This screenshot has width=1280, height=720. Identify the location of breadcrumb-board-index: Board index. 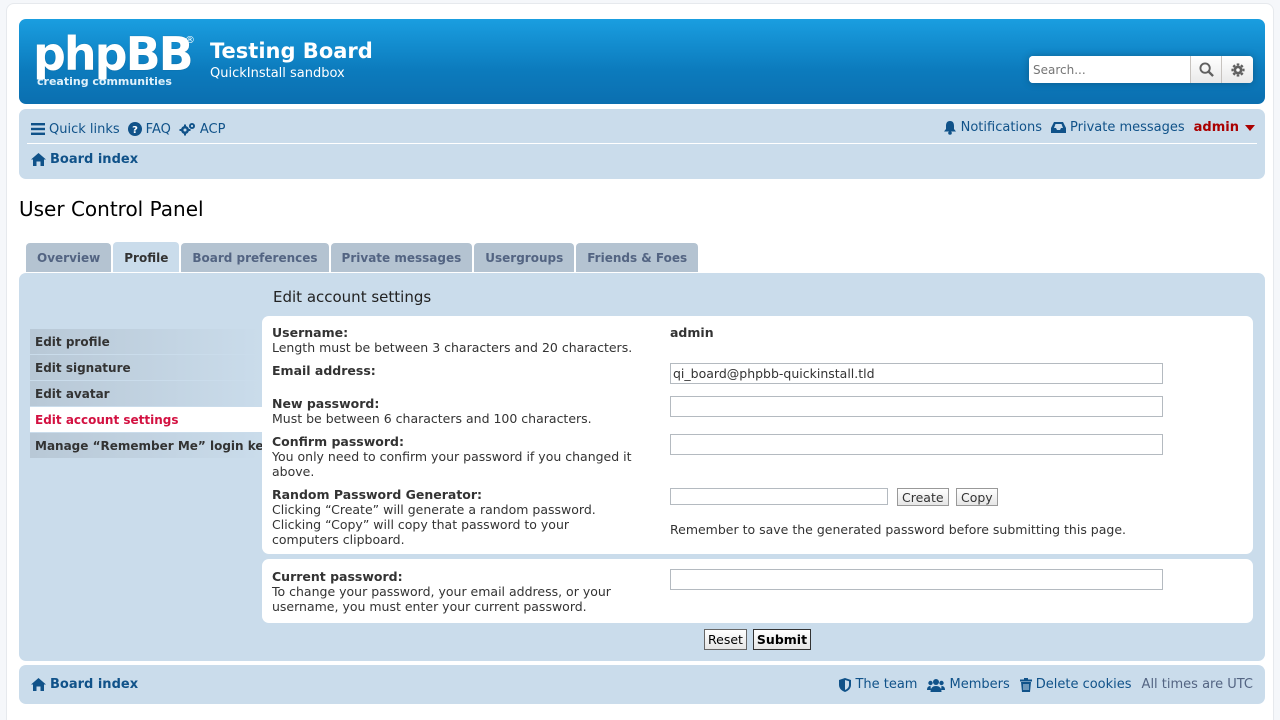
(84, 159).